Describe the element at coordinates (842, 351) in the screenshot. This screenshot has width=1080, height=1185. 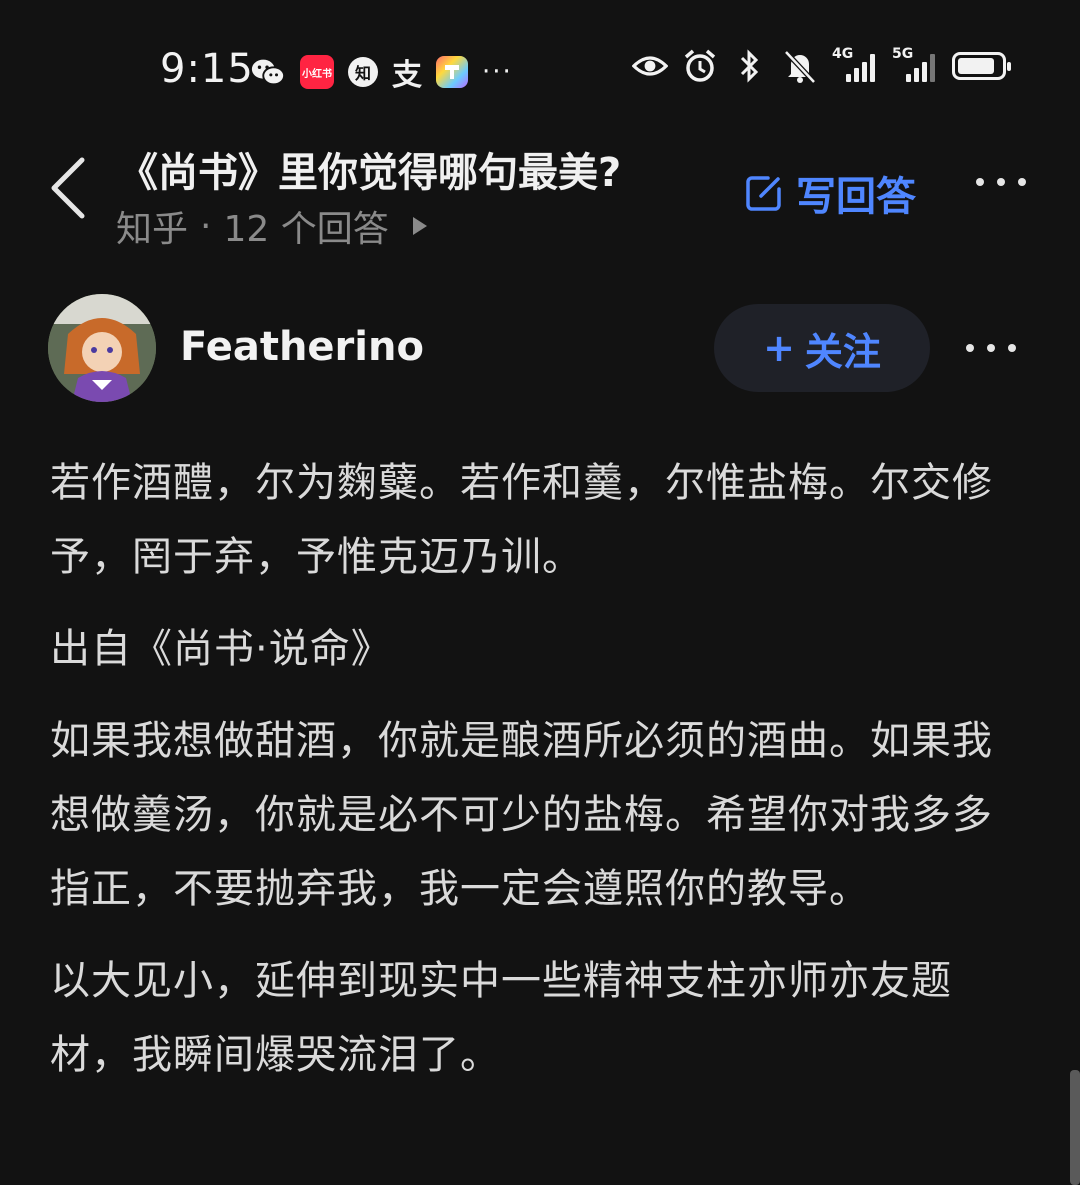
I see `follow-label: 关注` at that location.